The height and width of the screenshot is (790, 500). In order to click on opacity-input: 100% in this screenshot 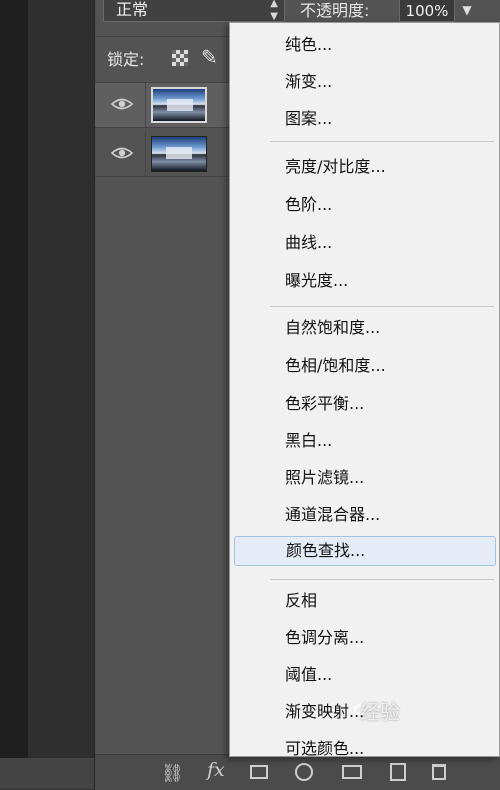, I will do `click(427, 11)`.